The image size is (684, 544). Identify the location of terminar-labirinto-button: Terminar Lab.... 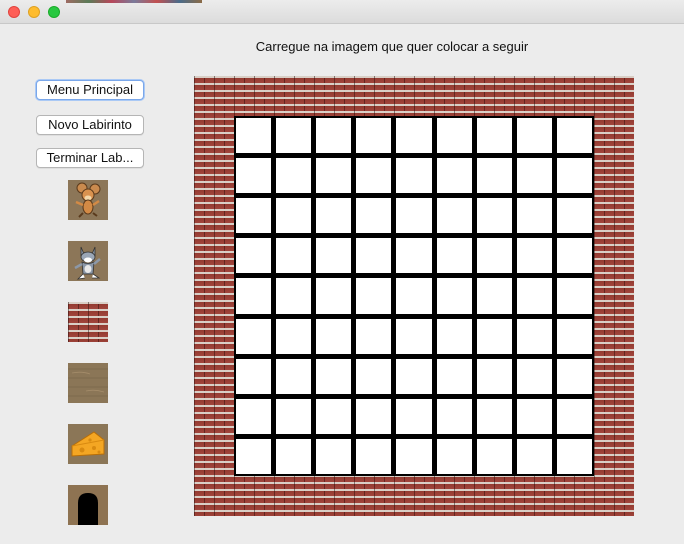
(90, 158).